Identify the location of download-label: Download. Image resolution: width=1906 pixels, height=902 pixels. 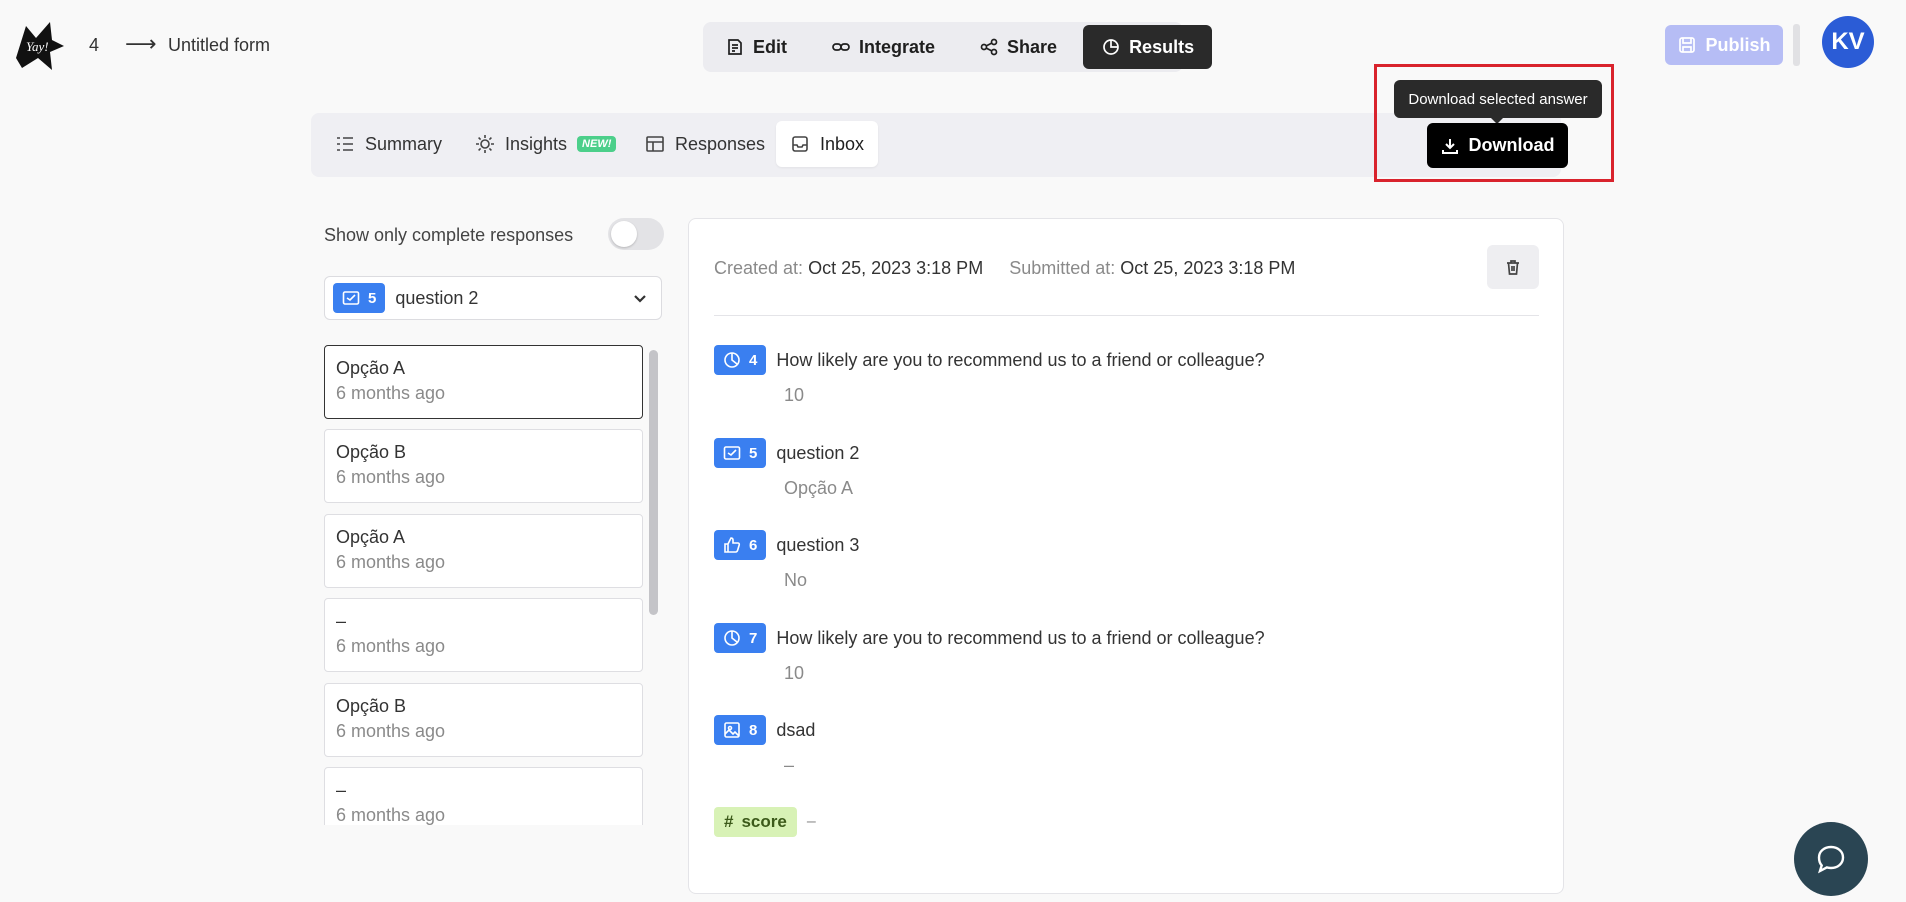
(1511, 145).